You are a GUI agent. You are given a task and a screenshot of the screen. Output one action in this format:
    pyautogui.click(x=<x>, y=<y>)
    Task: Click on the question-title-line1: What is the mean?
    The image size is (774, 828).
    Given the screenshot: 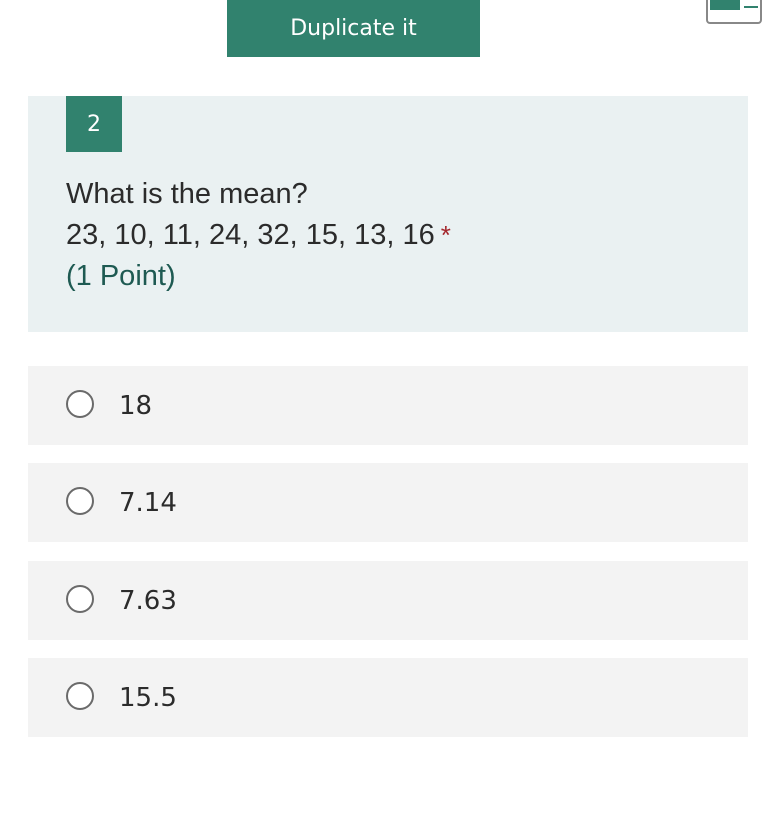 What is the action you would take?
    pyautogui.click(x=187, y=194)
    